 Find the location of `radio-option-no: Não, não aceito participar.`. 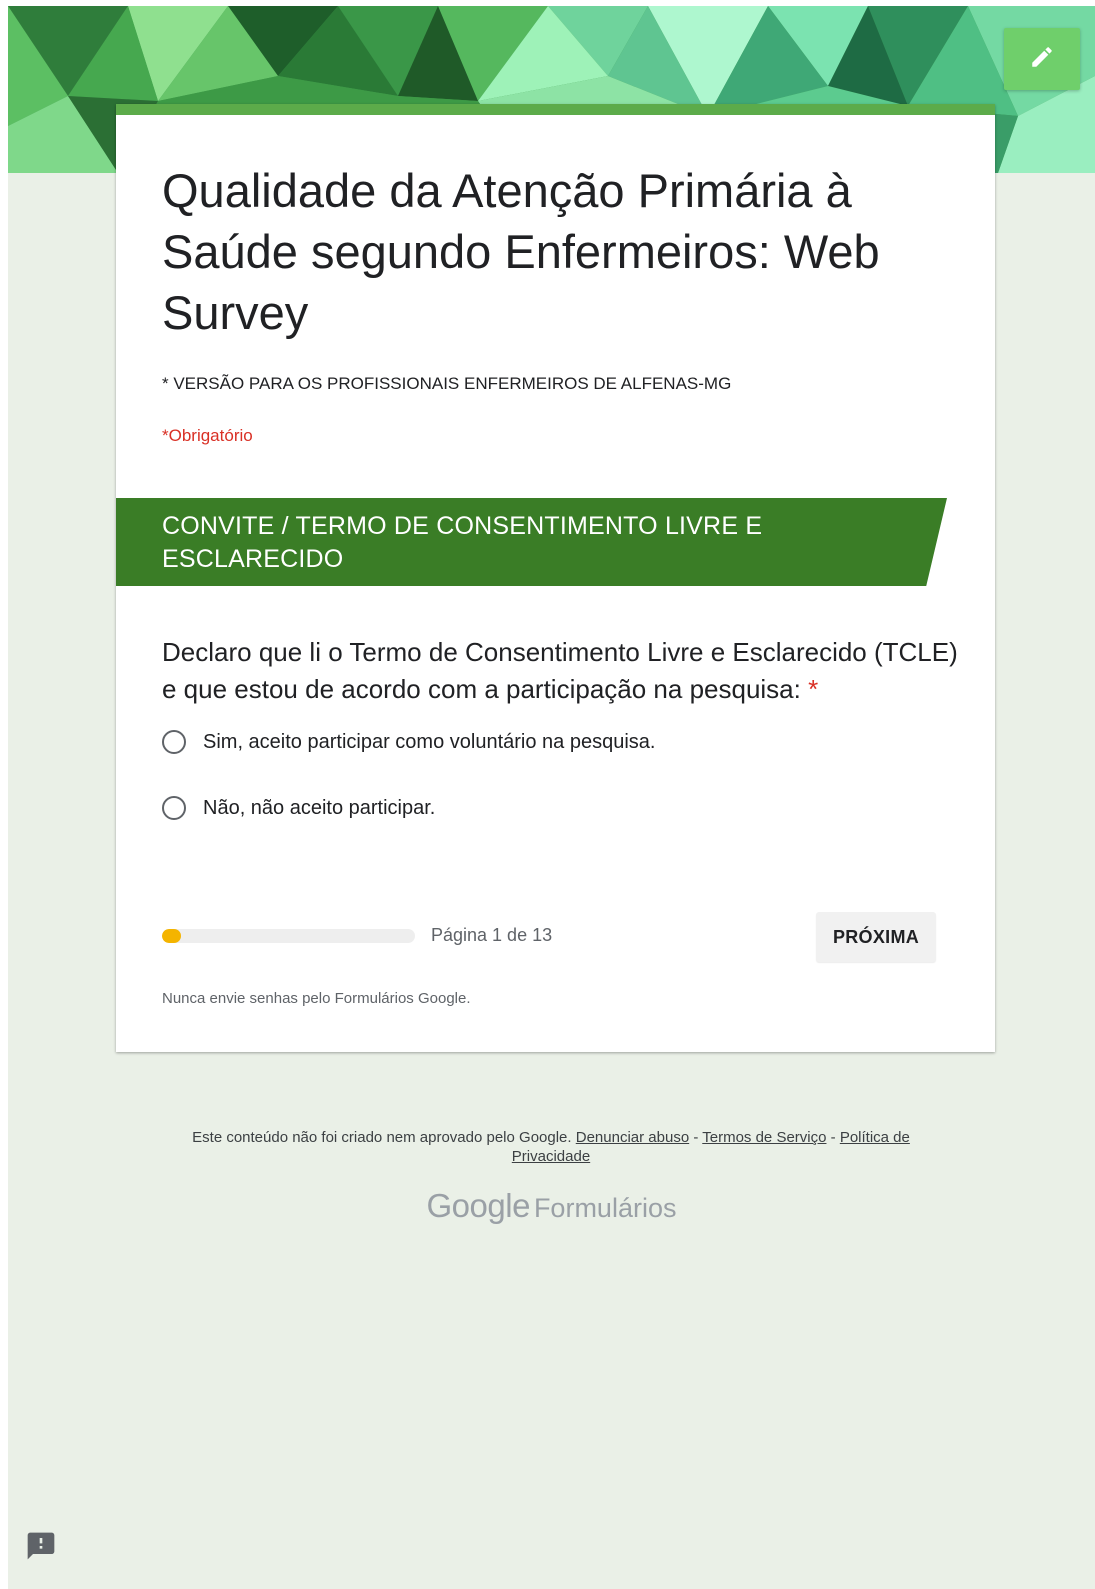

radio-option-no: Não, não aceito participar. is located at coordinates (298, 808).